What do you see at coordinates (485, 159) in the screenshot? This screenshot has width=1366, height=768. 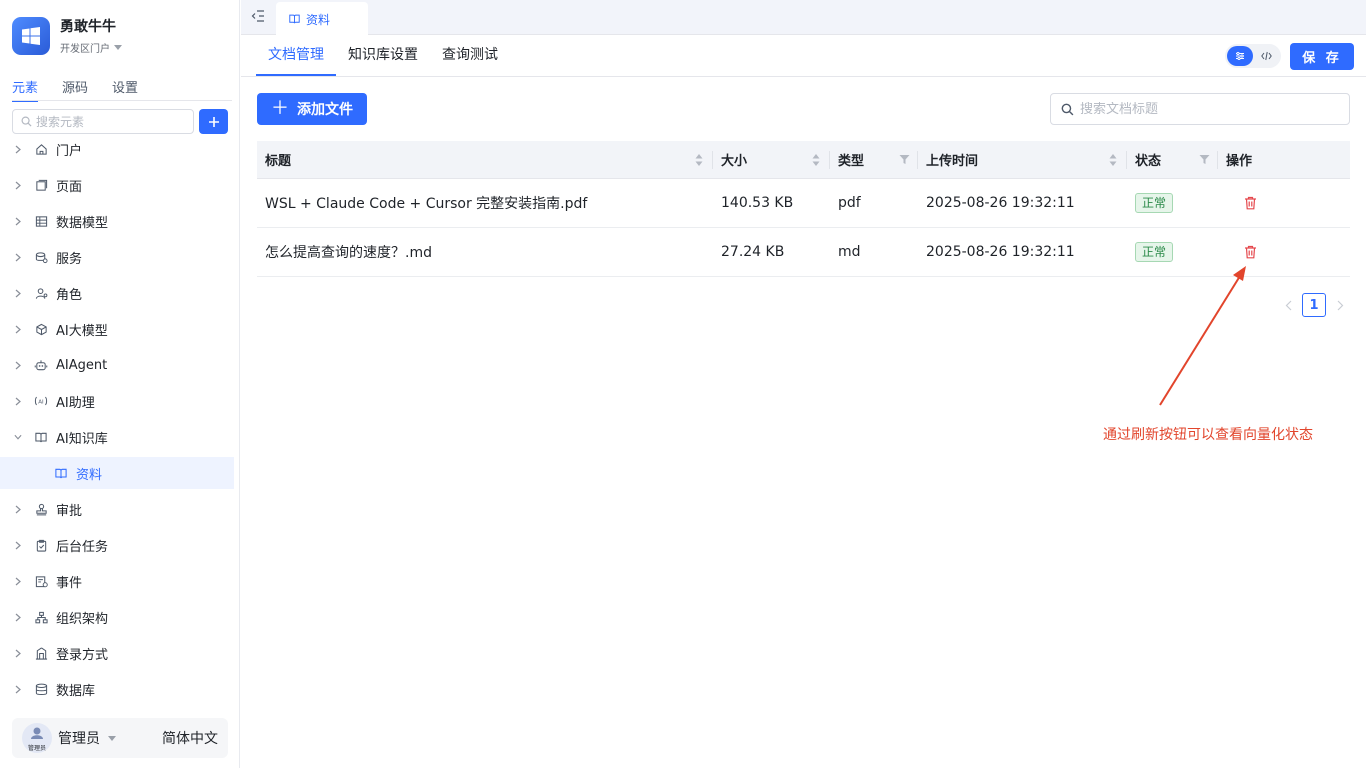 I see `column-header-title: 标题` at bounding box center [485, 159].